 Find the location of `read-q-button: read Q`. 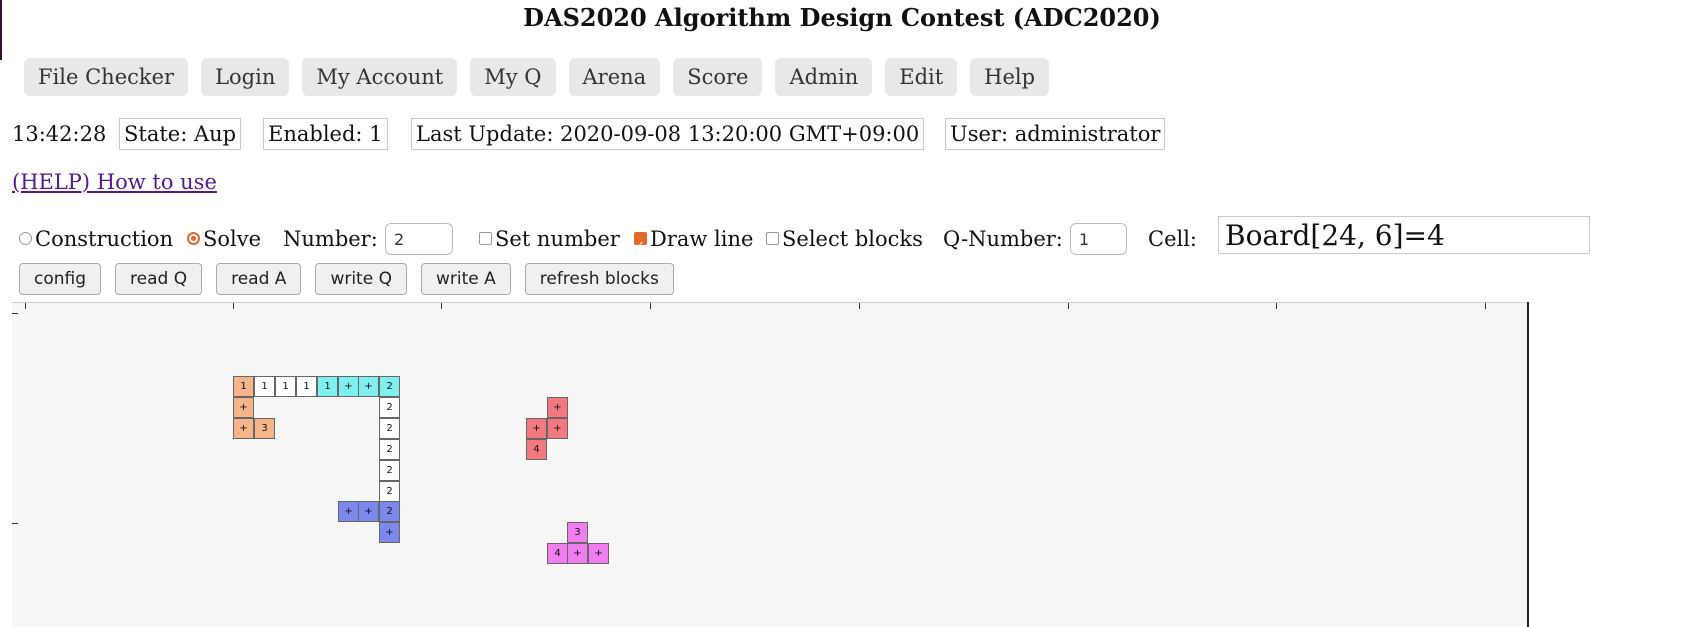

read-q-button: read Q is located at coordinates (159, 279).